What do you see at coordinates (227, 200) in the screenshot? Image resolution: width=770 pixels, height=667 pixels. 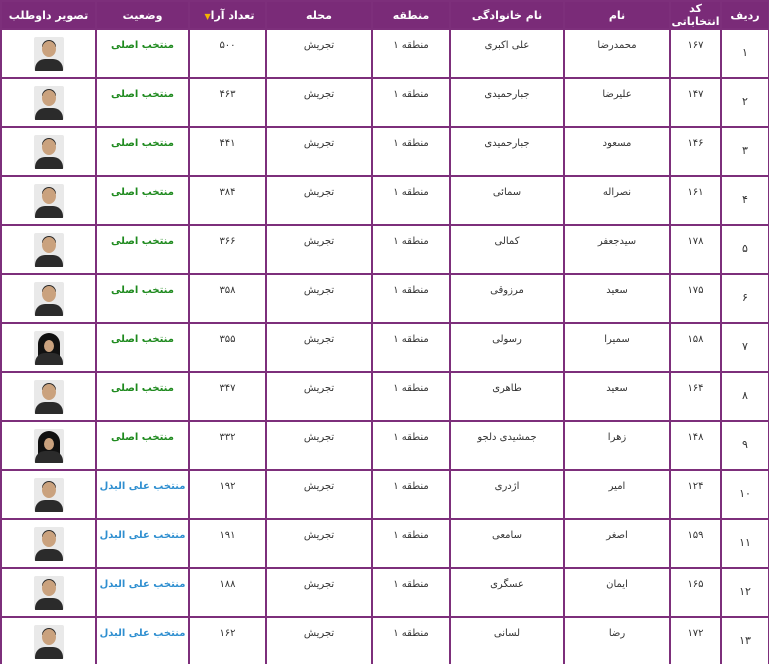 I see `votes-cell: ۳۸۴` at bounding box center [227, 200].